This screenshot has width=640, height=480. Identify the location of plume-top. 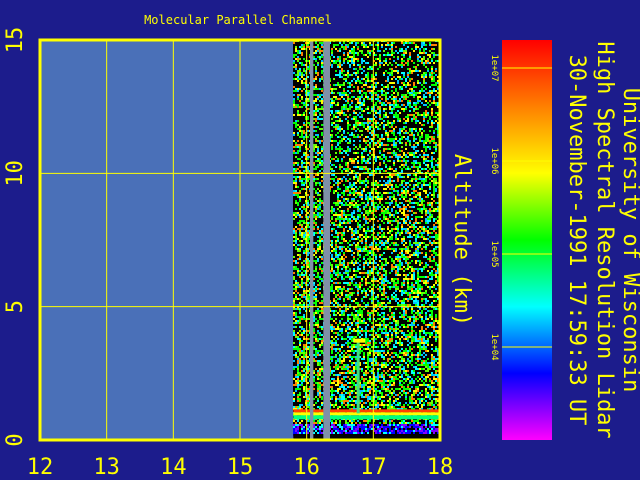
(359, 340).